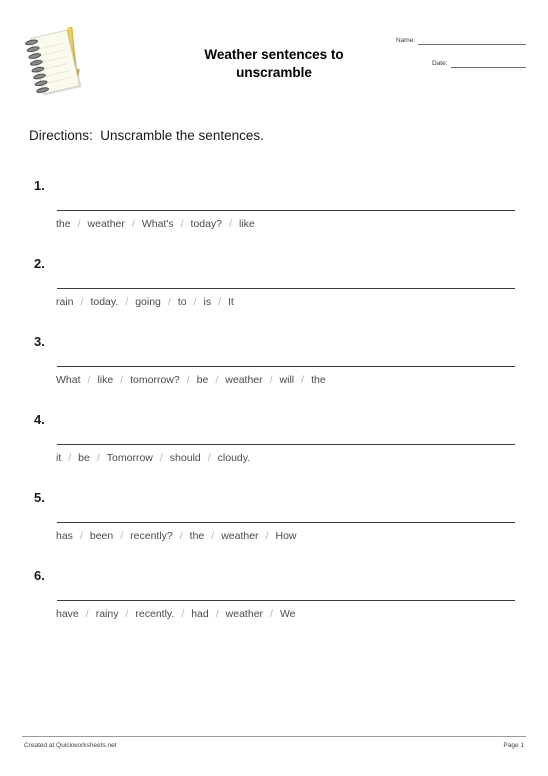 This screenshot has width=548, height=776. Describe the element at coordinates (488, 63) in the screenshot. I see `date-input-line` at that location.